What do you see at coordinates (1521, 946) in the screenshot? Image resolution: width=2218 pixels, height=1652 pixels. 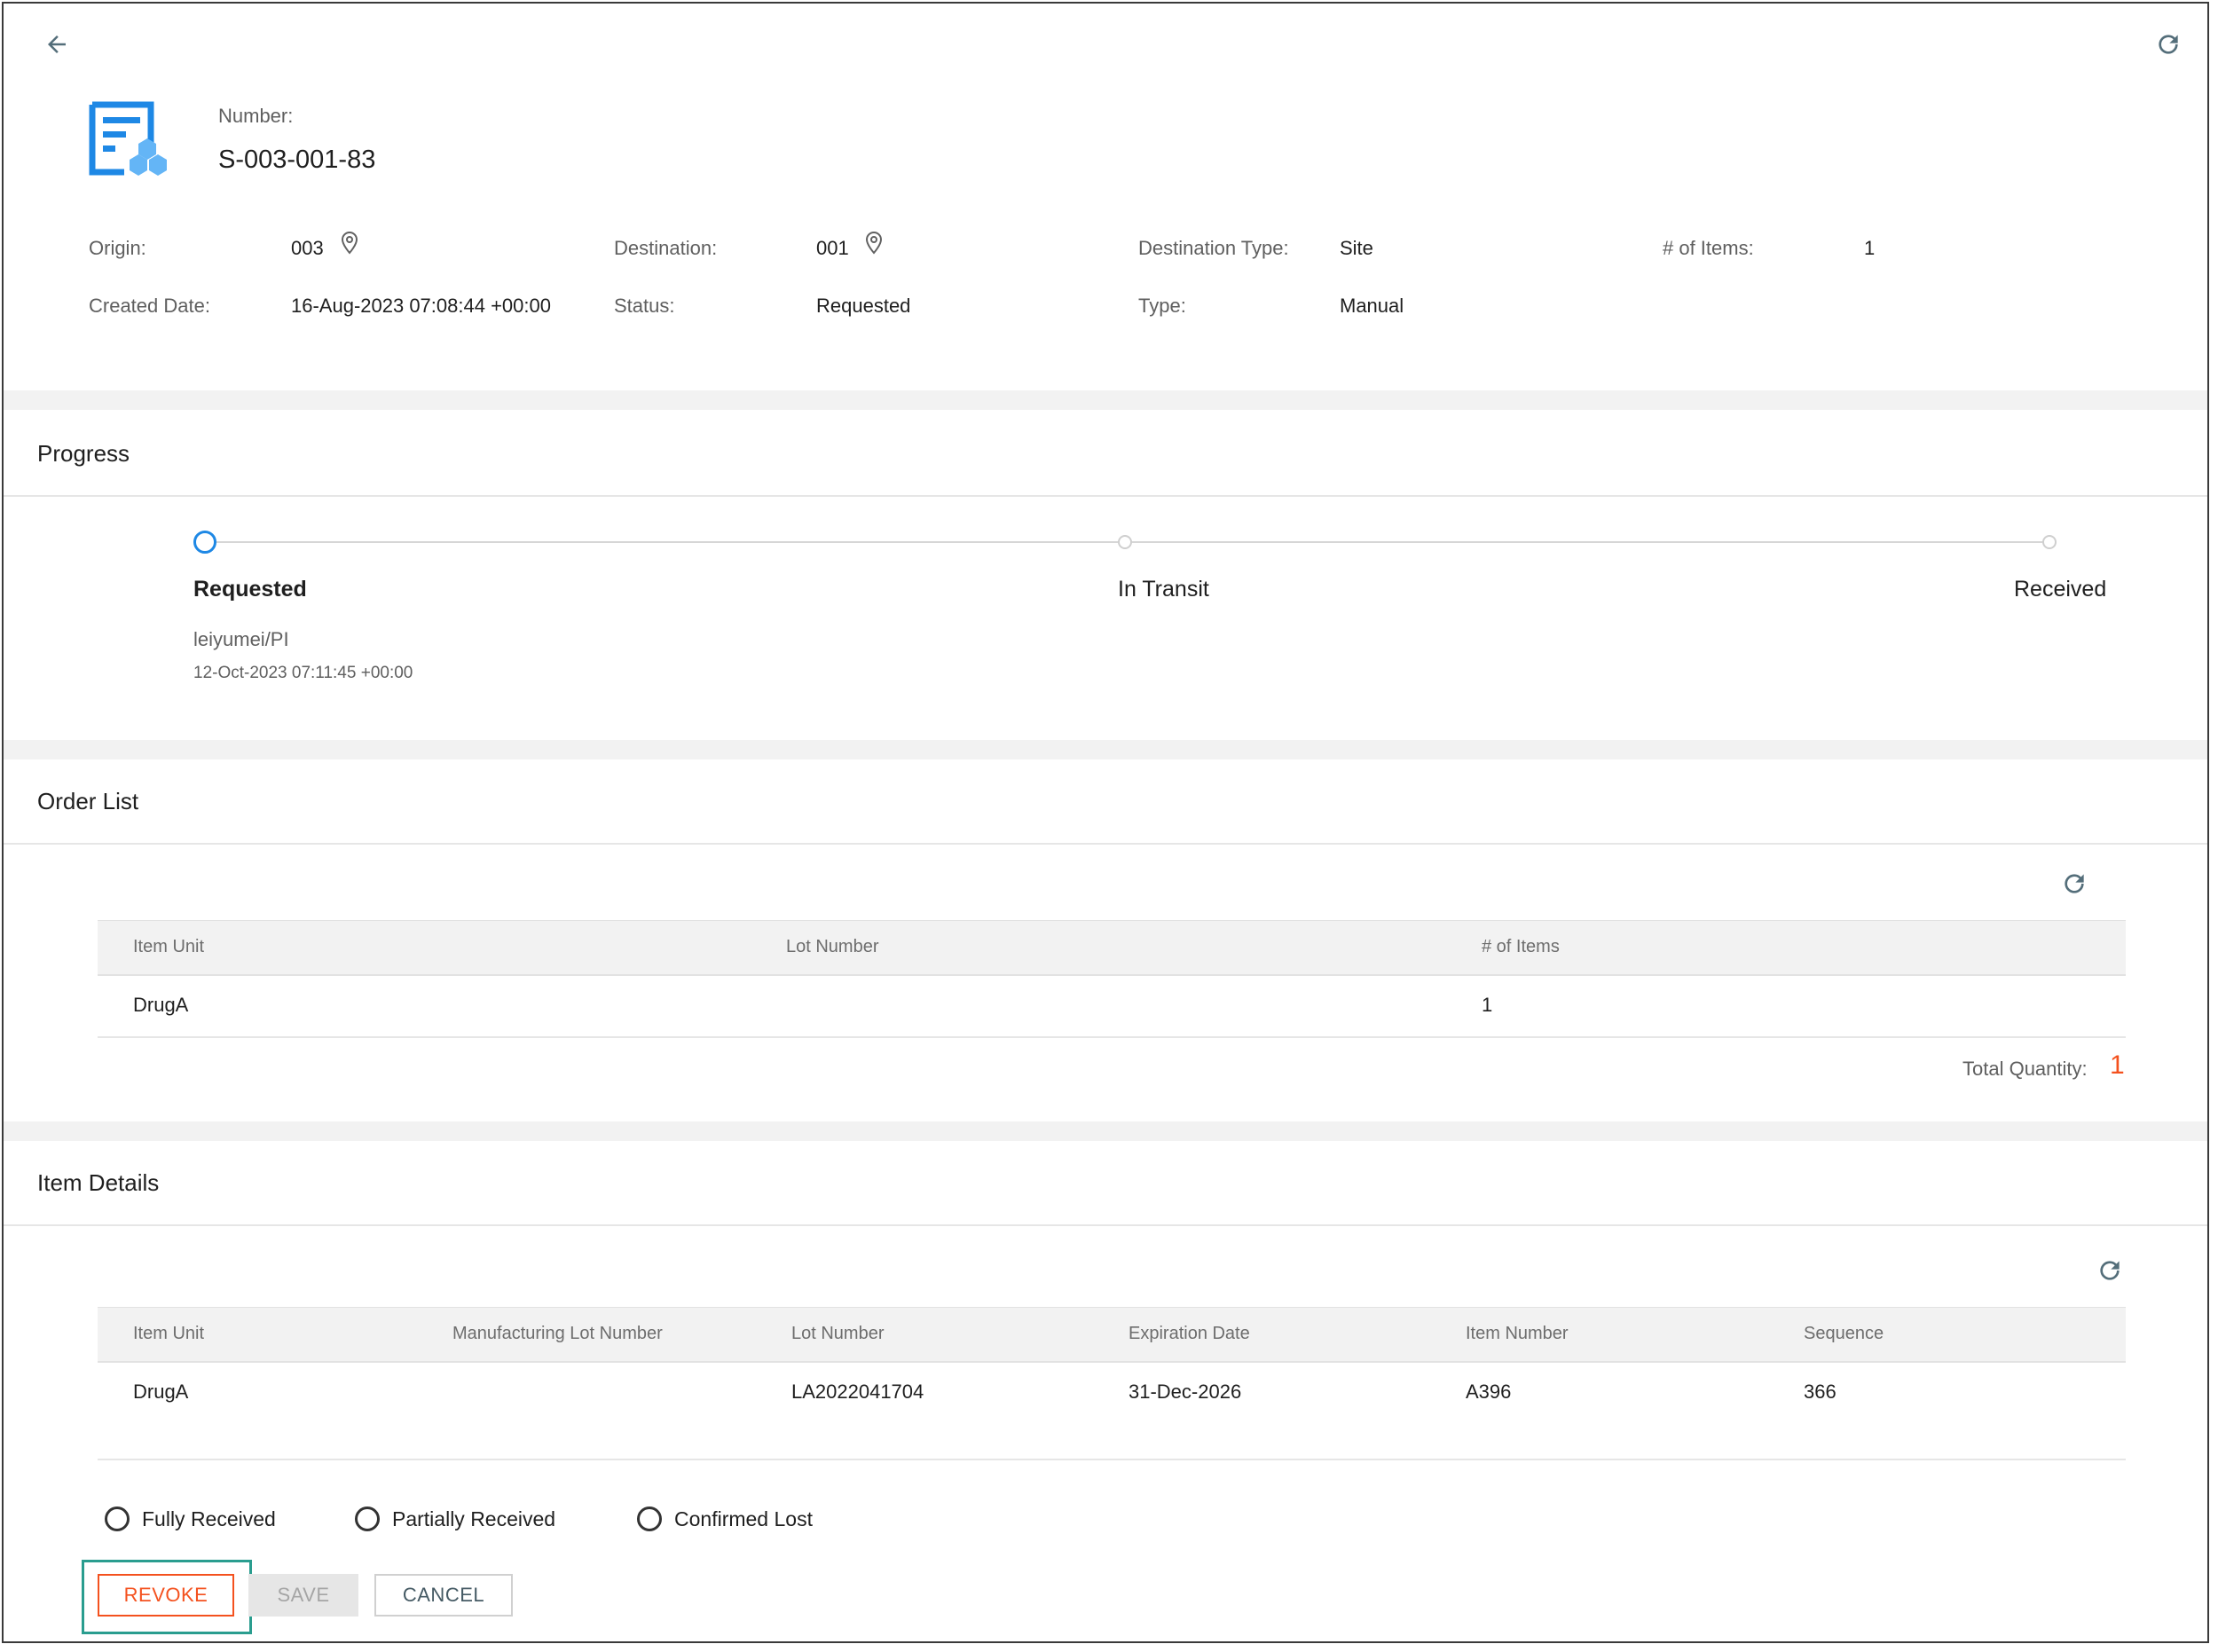 I see `column-header-items-count: # of Items` at bounding box center [1521, 946].